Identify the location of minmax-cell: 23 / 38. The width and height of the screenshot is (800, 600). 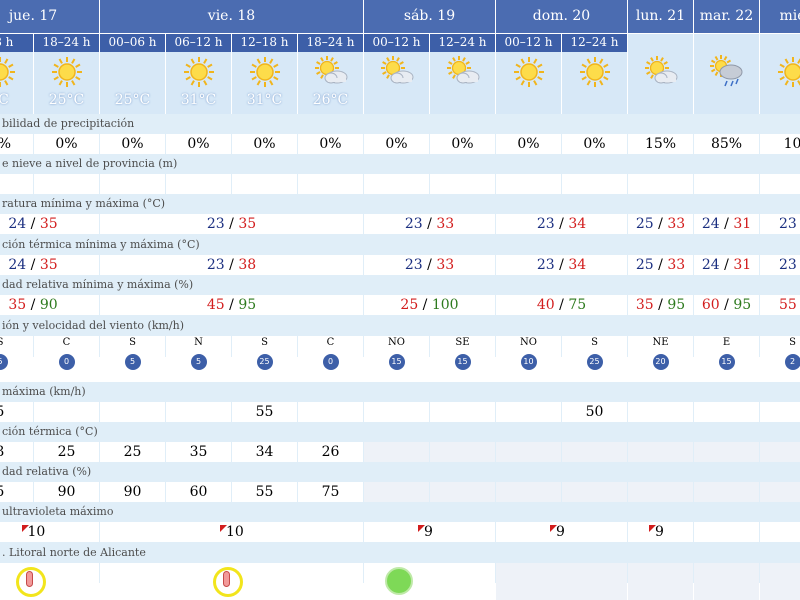
(231, 265).